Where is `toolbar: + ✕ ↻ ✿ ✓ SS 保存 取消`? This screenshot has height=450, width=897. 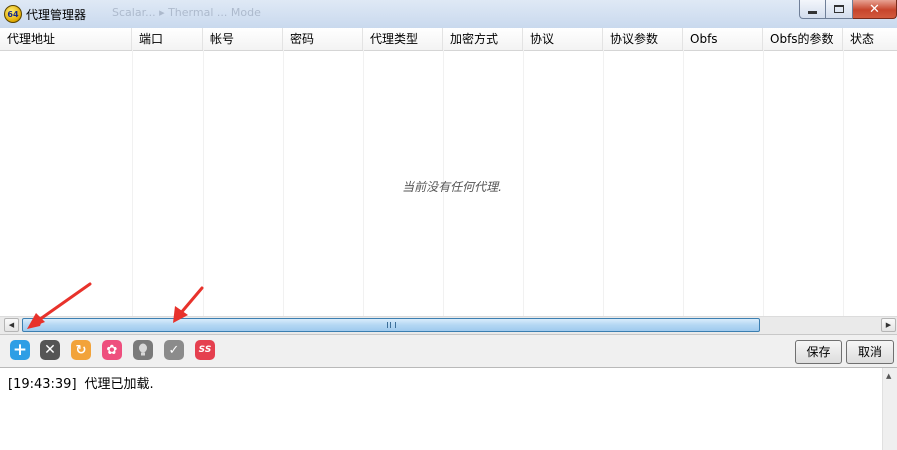 toolbar: + ✕ ↻ ✿ ✓ SS 保存 取消 is located at coordinates (448, 351).